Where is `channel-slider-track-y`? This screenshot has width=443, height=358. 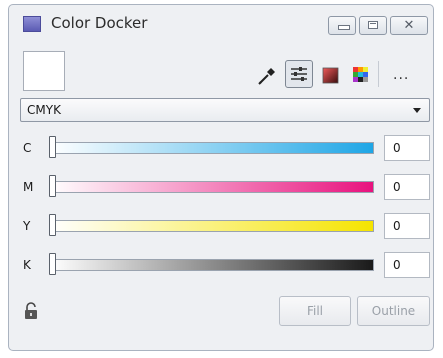
channel-slider-track-y is located at coordinates (211, 226).